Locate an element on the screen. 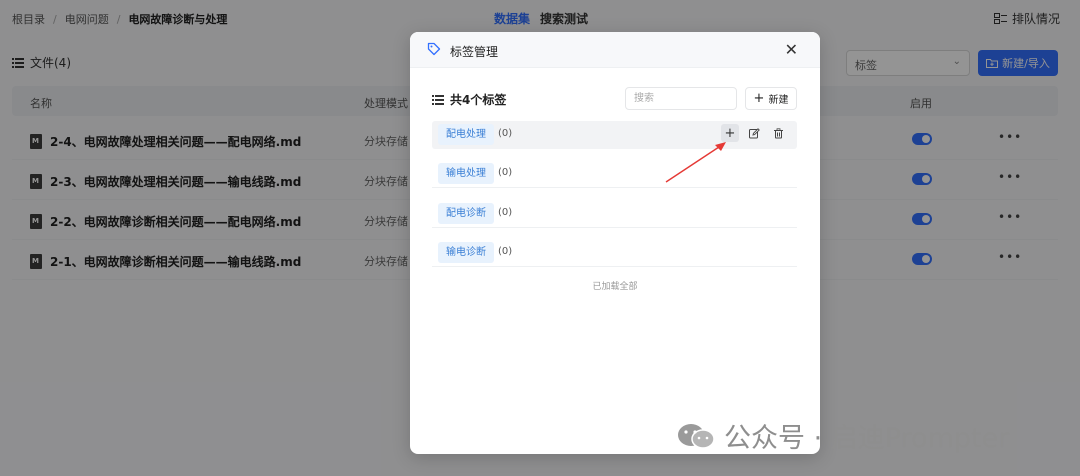 The image size is (1080, 476). tag-chip: 输电诊断 is located at coordinates (466, 252).